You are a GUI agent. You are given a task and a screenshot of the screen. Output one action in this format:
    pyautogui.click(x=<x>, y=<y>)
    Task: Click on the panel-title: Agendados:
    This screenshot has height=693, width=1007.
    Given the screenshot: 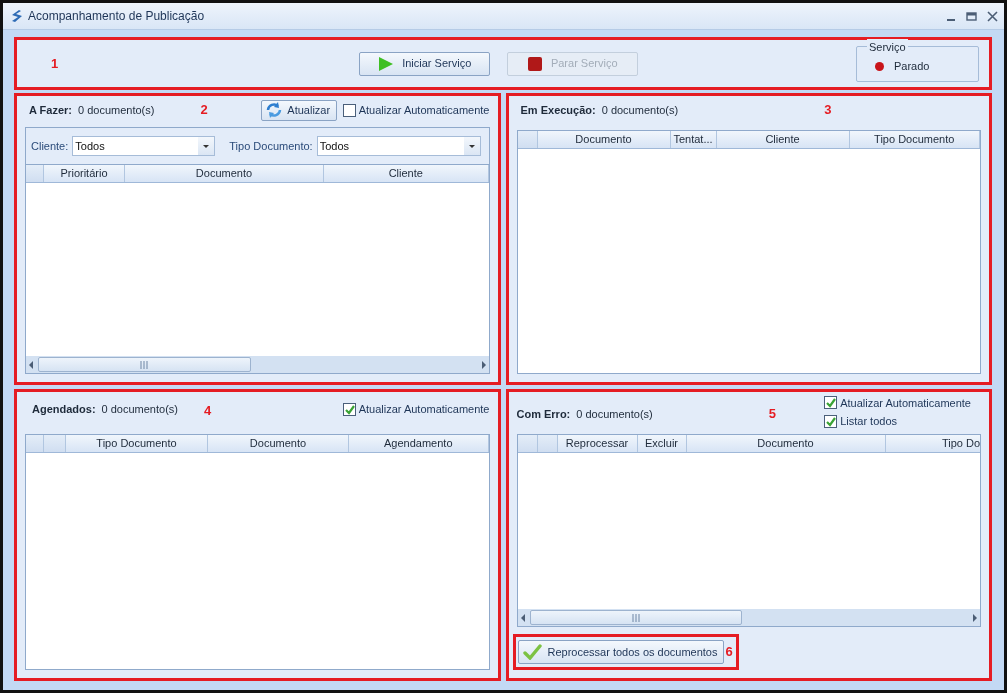 What is the action you would take?
    pyautogui.click(x=64, y=409)
    